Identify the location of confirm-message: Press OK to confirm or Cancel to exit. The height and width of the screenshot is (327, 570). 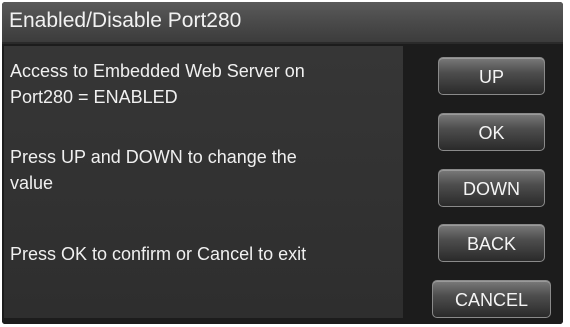
(158, 254).